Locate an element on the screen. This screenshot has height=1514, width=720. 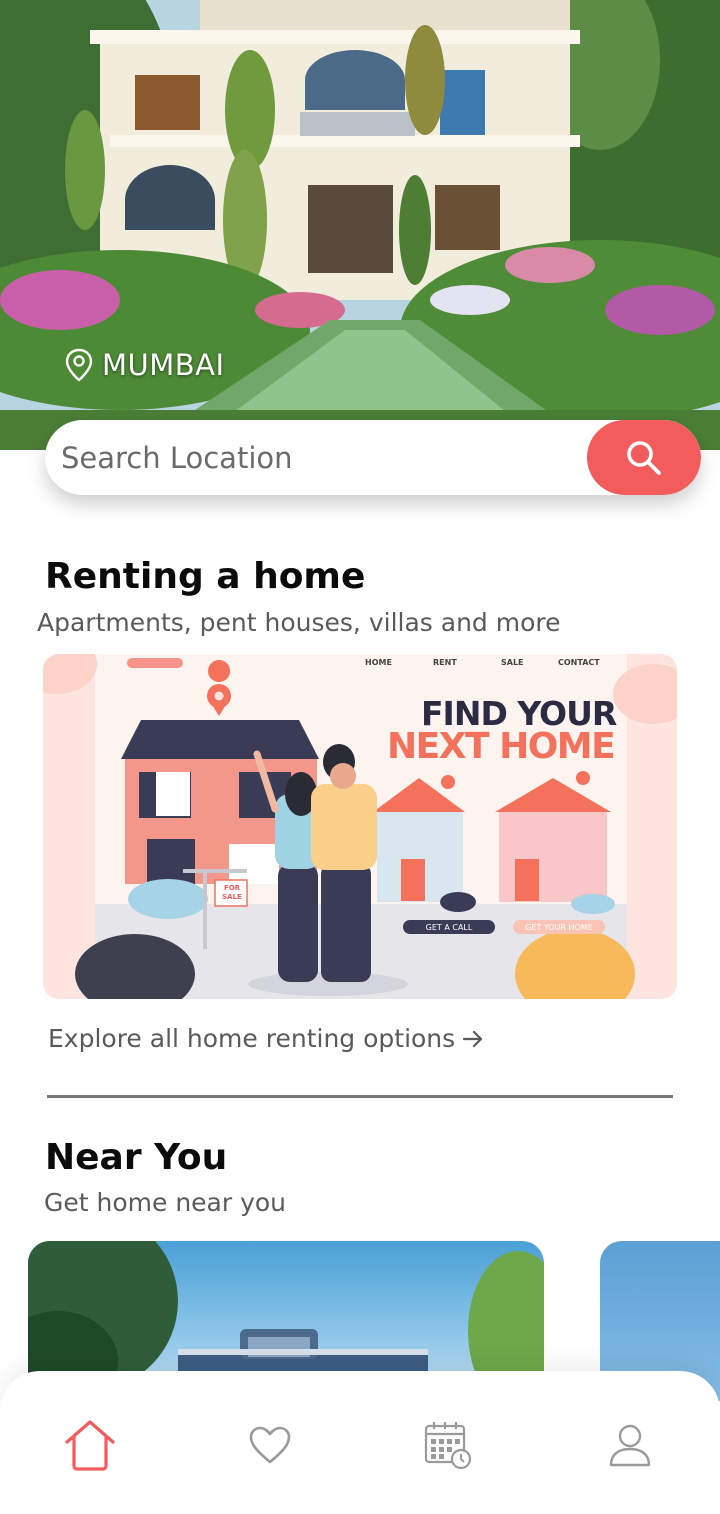
nav-favorites is located at coordinates (270, 1445).